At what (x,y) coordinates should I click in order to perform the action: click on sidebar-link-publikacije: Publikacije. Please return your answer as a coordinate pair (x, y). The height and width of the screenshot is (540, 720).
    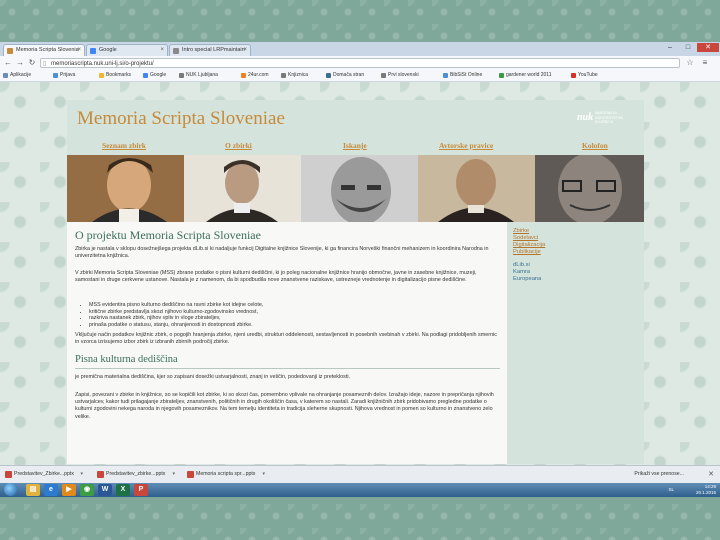
    Looking at the image, I should click on (527, 252).